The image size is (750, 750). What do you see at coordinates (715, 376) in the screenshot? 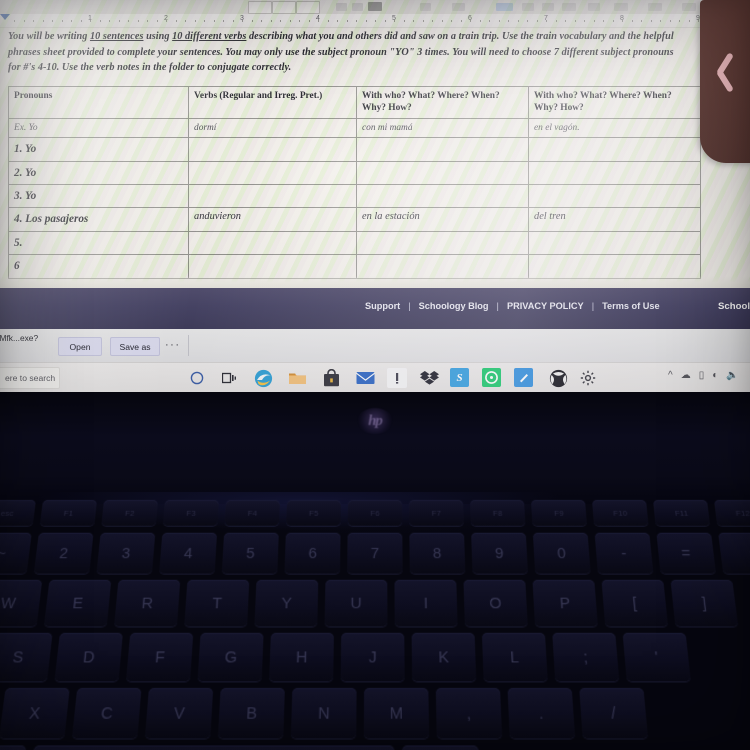
I see `wifi-icon: ◐` at bounding box center [715, 376].